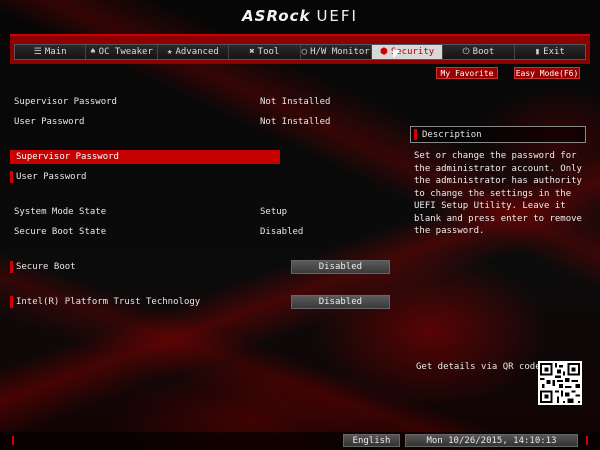 The image size is (600, 450). I want to click on ptt-select: Disabled, so click(340, 302).